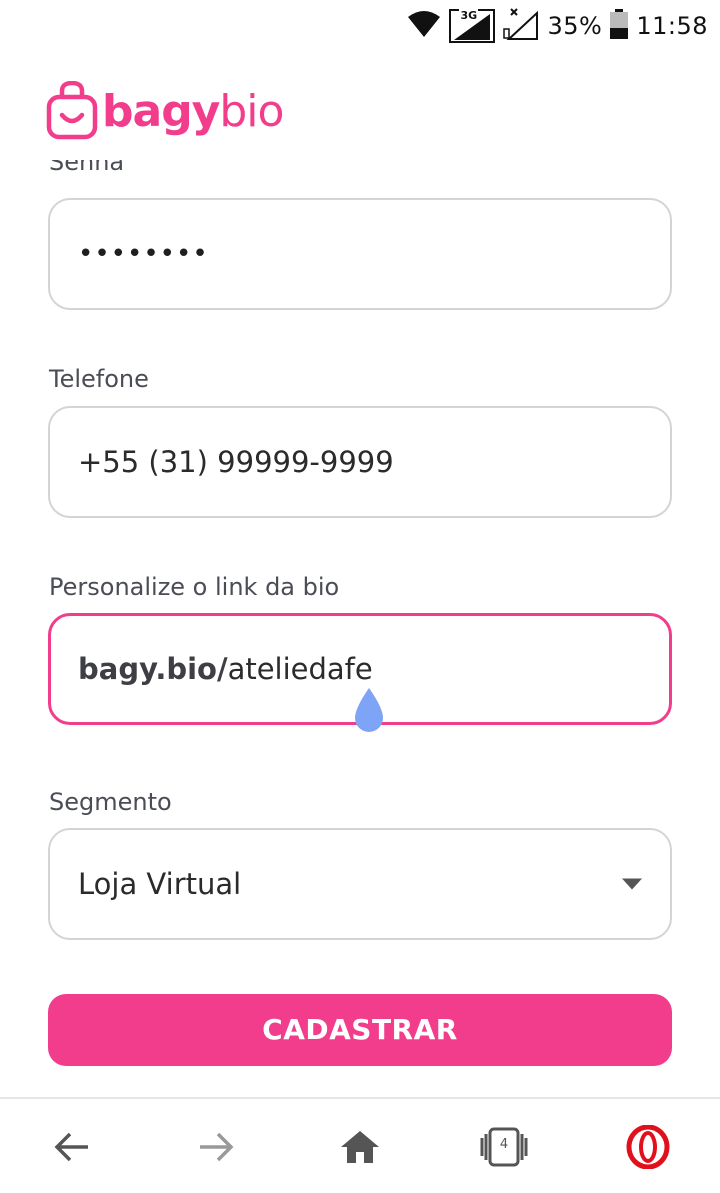  I want to click on bio-link-label: Personalize o link da bio, so click(194, 587).